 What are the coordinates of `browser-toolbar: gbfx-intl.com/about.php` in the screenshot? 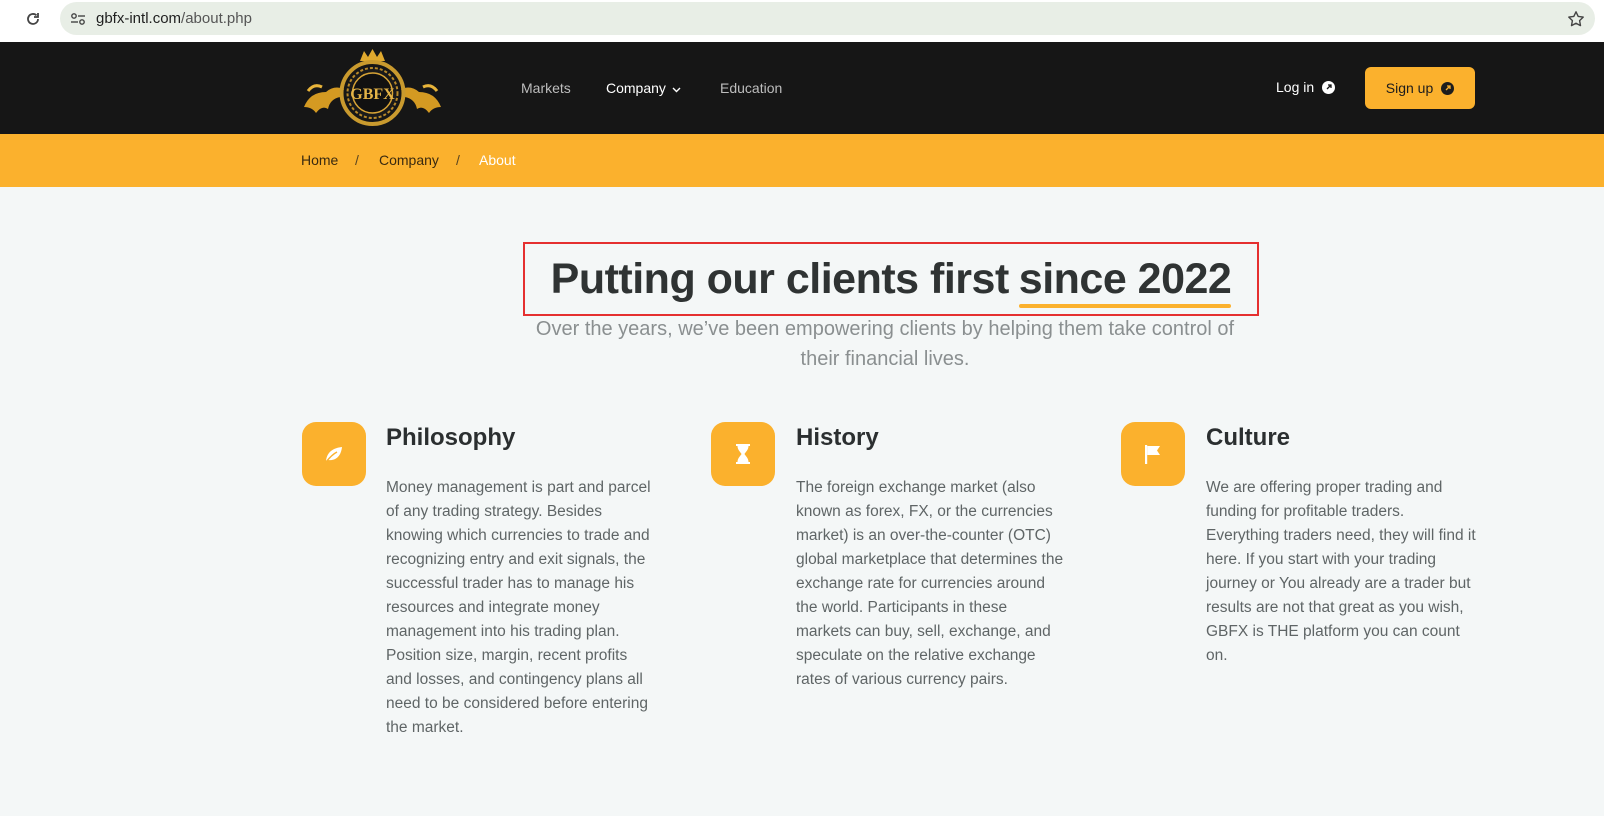 It's located at (802, 21).